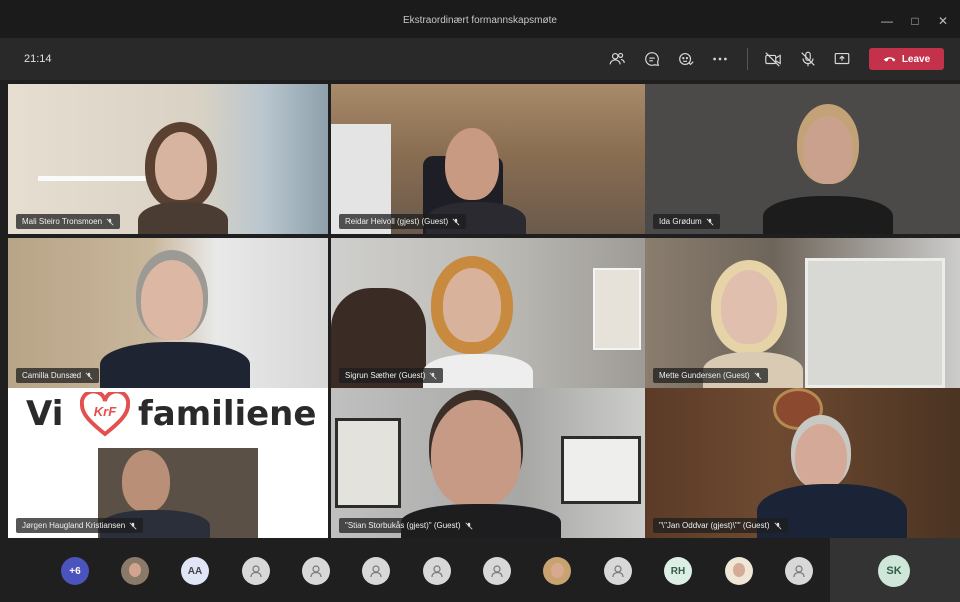  What do you see at coordinates (74, 525) in the screenshot?
I see `participant-name: Jørgen Haugland Kristiansen` at bounding box center [74, 525].